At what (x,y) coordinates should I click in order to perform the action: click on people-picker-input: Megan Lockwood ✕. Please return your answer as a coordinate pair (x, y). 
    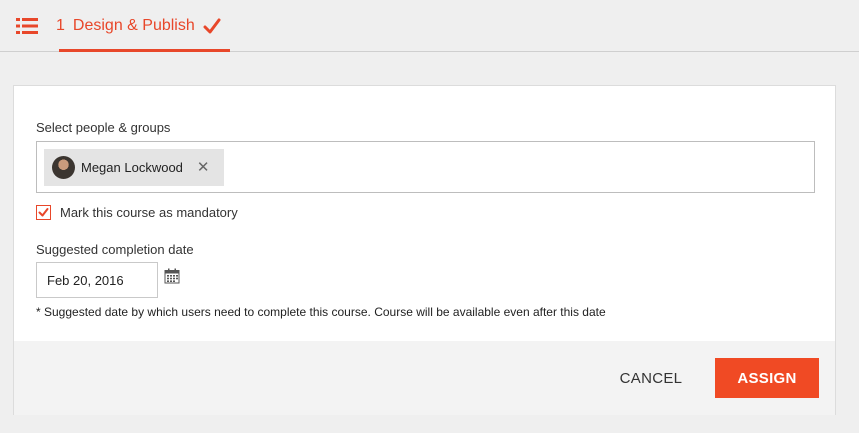
    Looking at the image, I should click on (425, 167).